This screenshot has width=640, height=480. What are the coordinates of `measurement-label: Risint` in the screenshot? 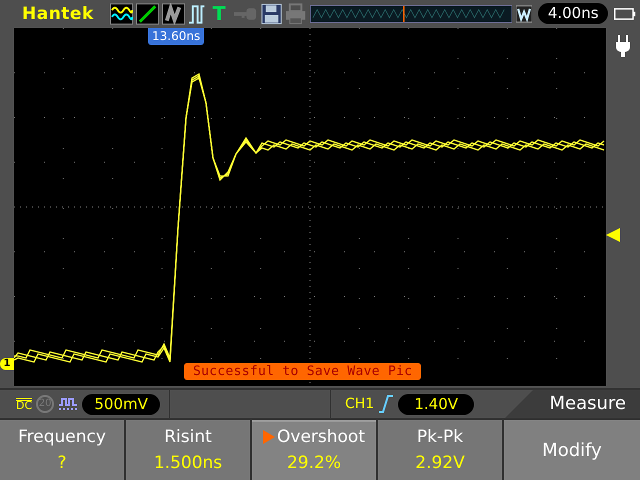 It's located at (188, 437).